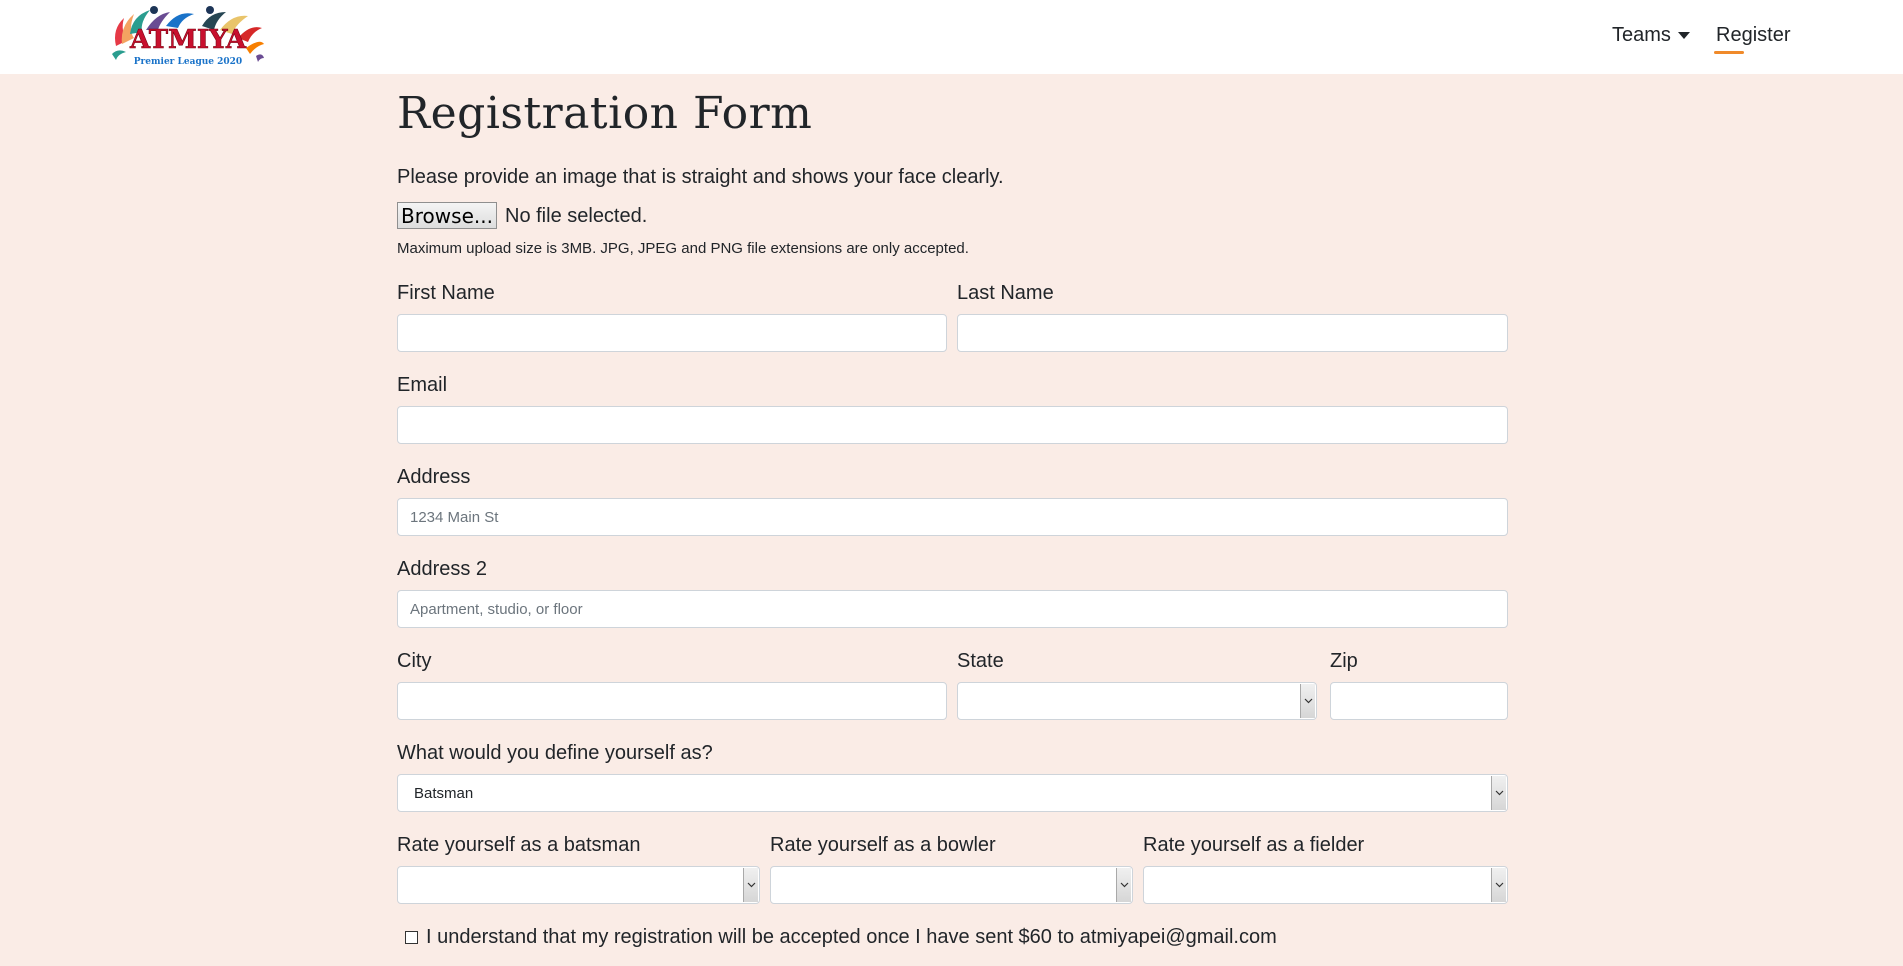  Describe the element at coordinates (555, 753) in the screenshot. I see `role-label: What would you define yourself as?` at that location.